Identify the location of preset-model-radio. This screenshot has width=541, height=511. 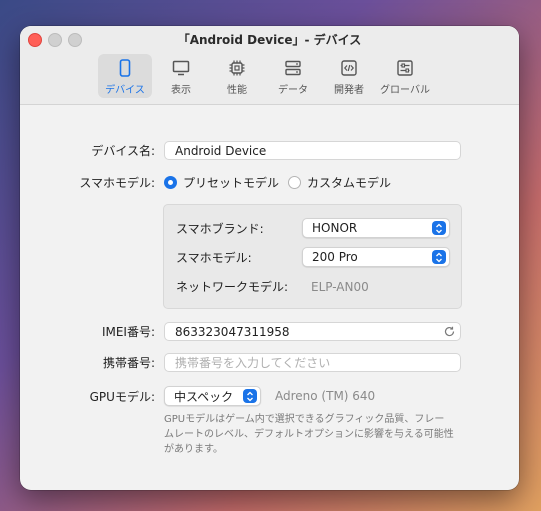
(170, 182).